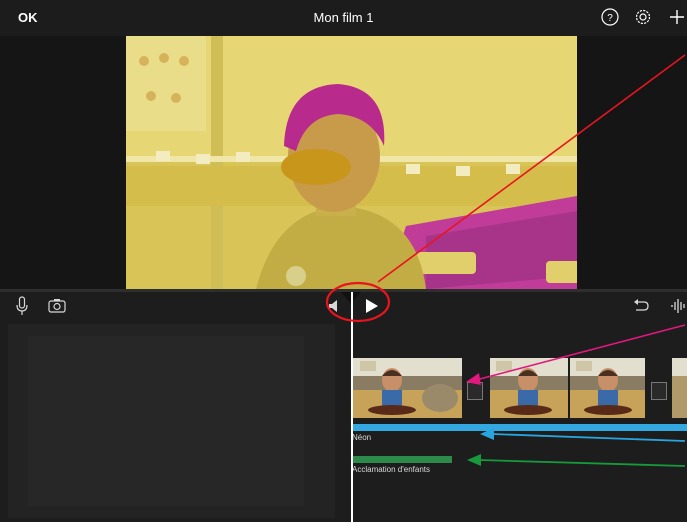 The height and width of the screenshot is (522, 687). Describe the element at coordinates (372, 306) in the screenshot. I see `play-icon` at that location.